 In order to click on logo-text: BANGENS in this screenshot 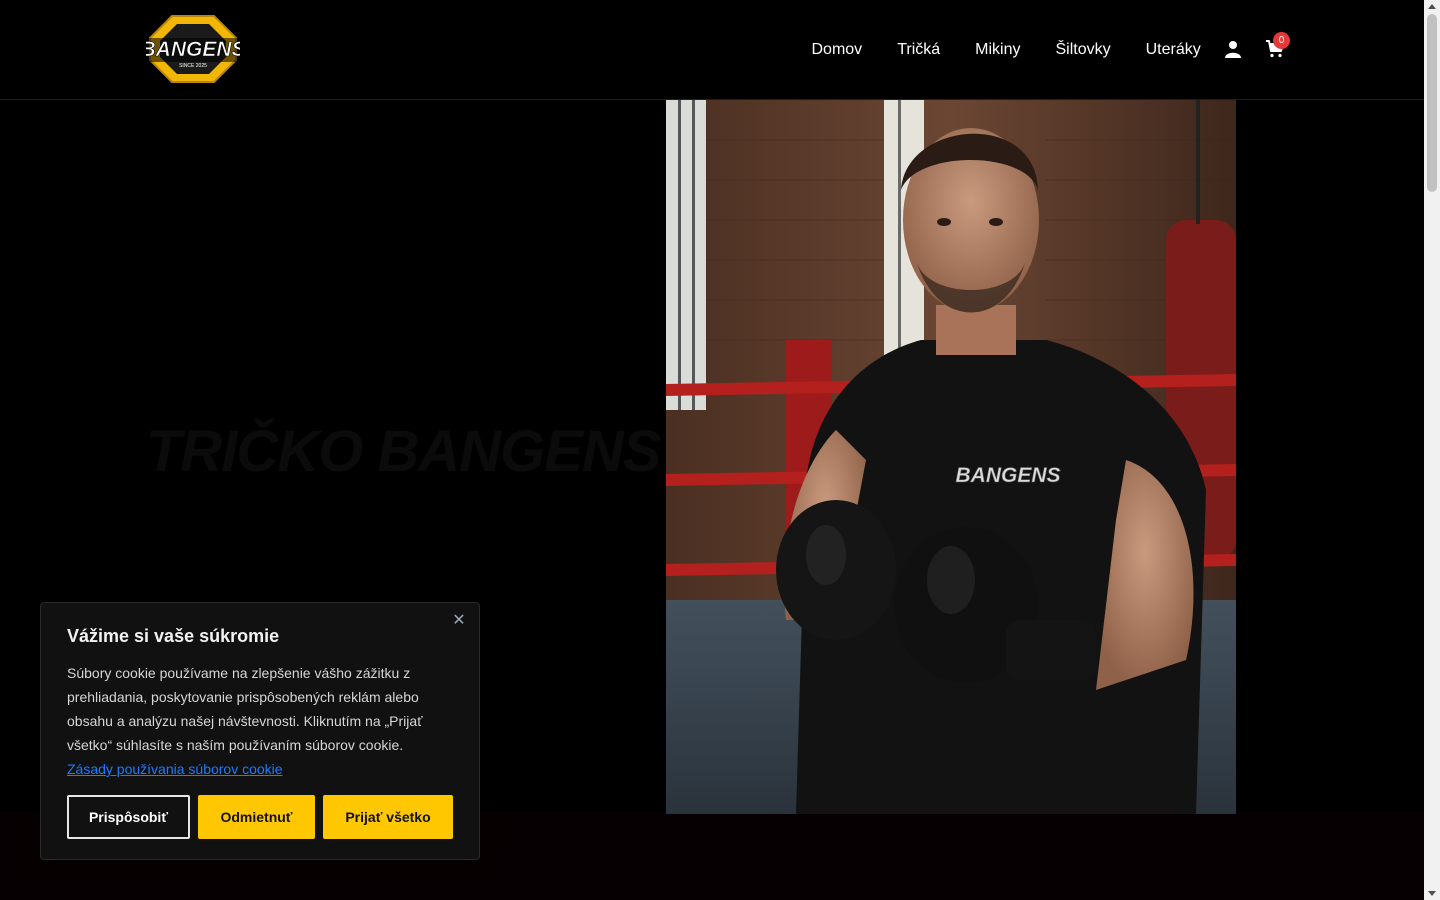, I will do `click(193, 49)`.